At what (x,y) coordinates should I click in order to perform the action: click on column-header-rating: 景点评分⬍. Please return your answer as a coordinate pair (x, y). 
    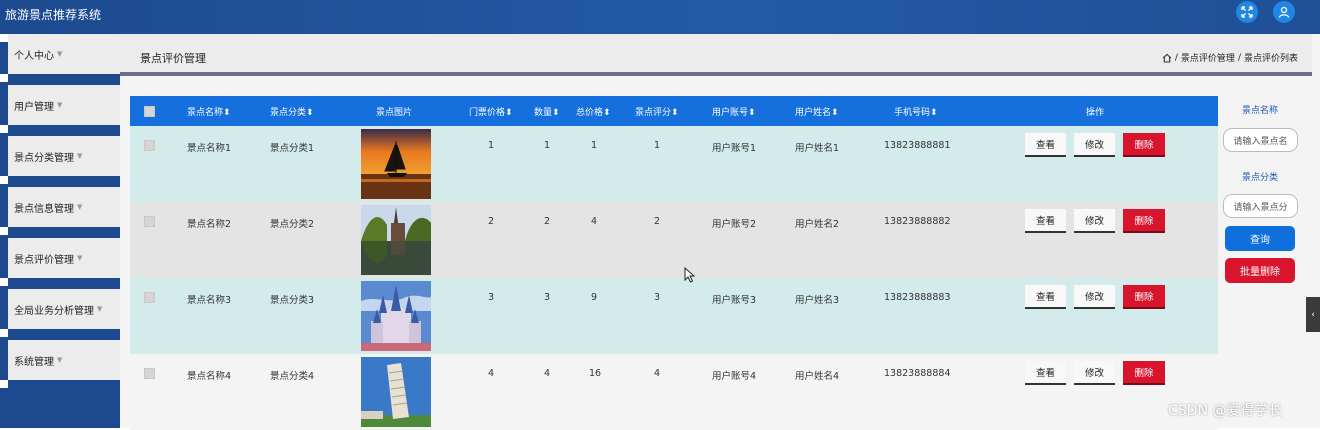
    Looking at the image, I should click on (657, 111).